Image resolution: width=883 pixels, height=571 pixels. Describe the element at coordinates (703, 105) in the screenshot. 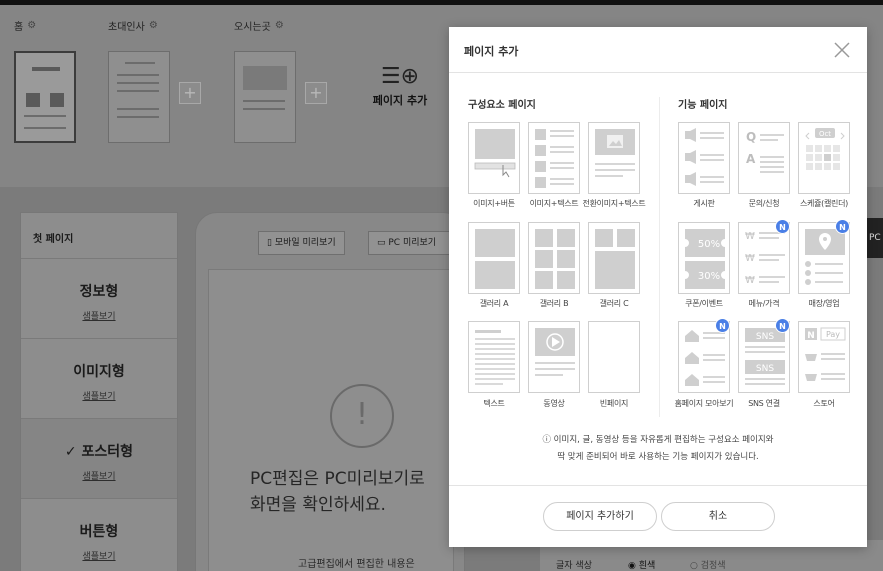

I see `feature-section-title: 기능 페이지` at that location.